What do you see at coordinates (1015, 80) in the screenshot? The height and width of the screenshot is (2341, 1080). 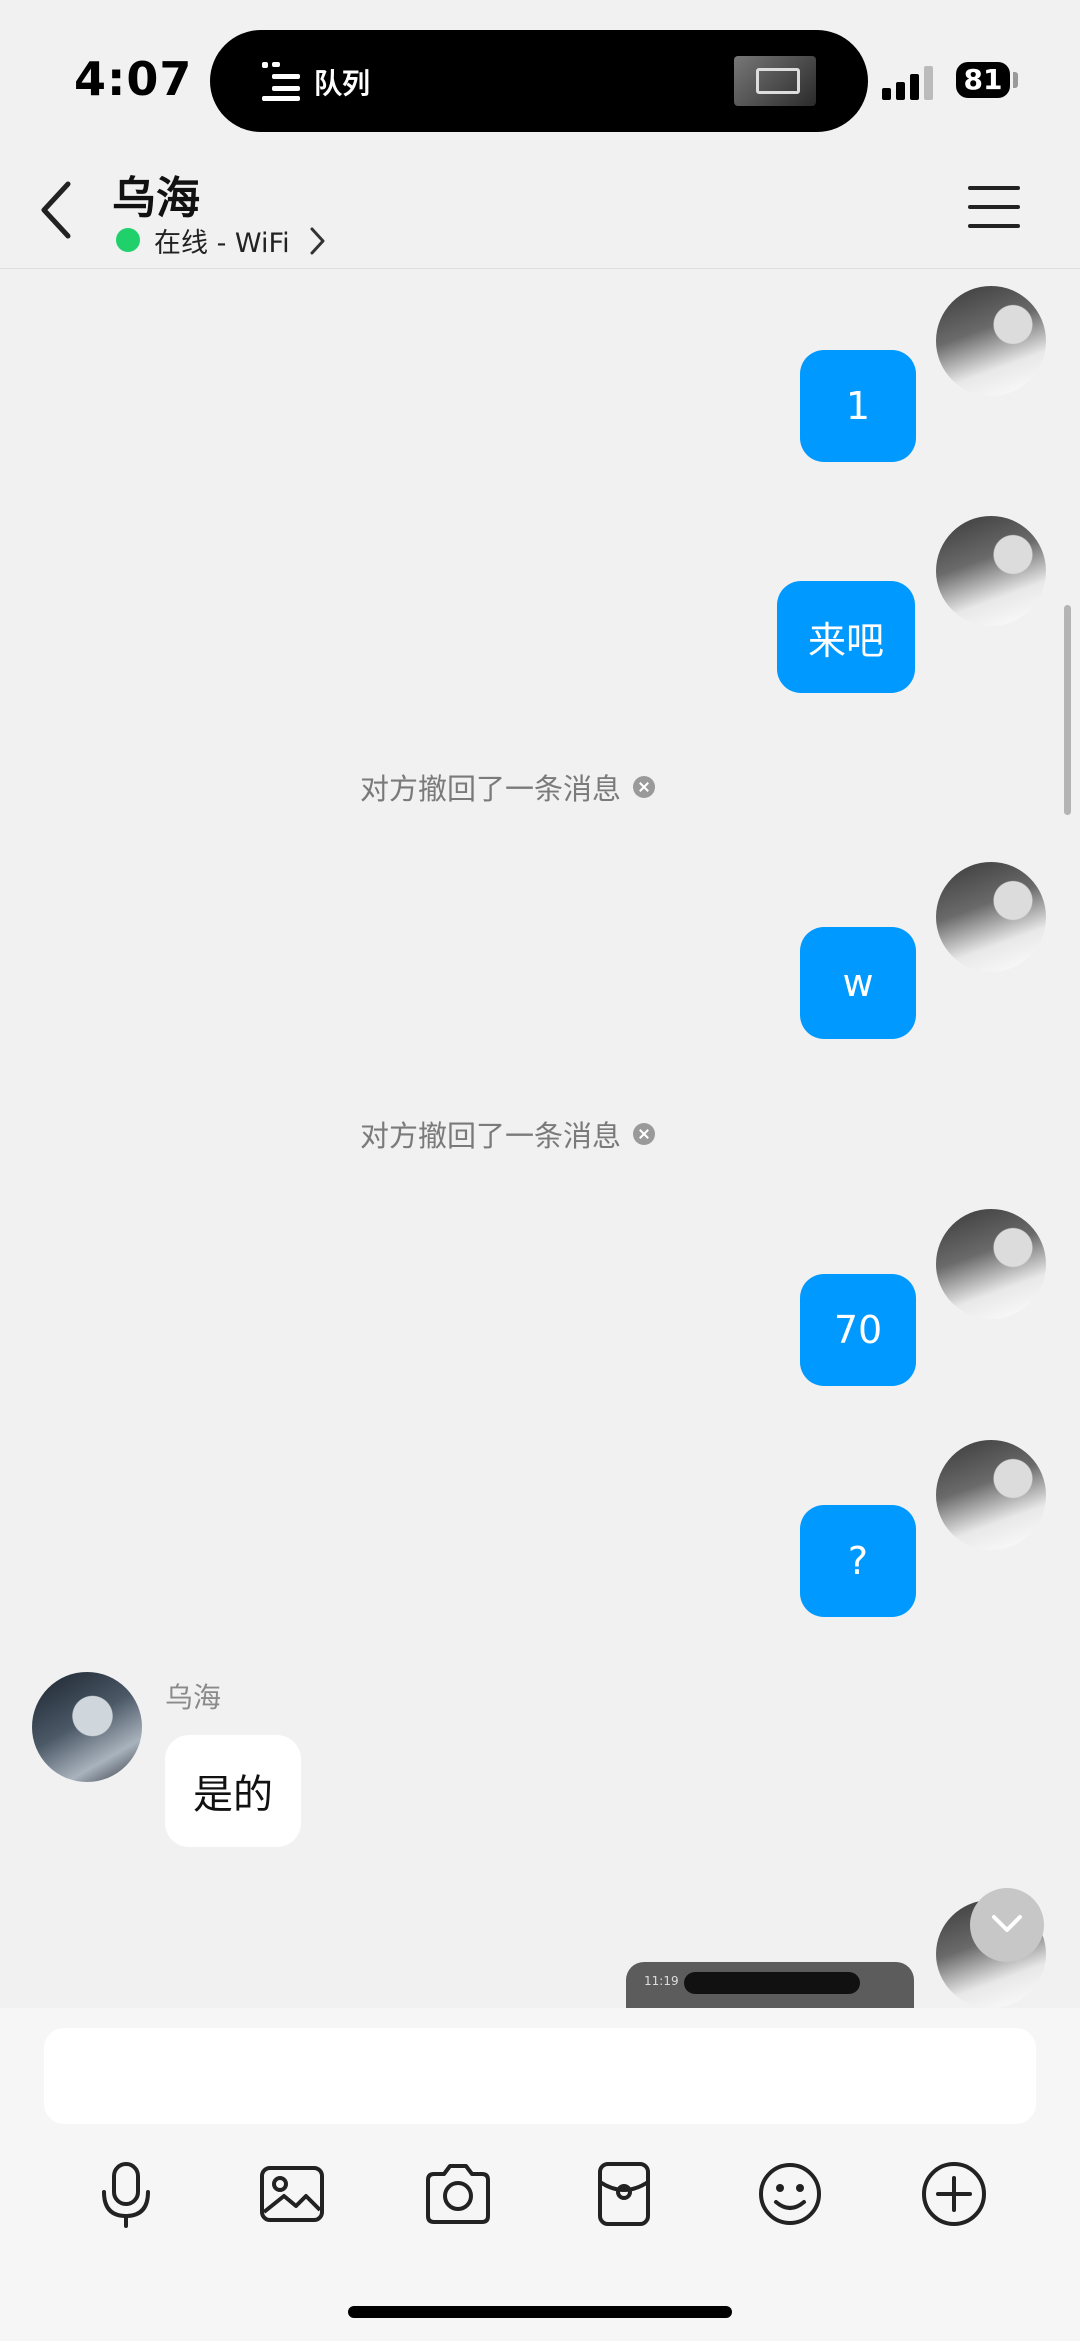 I see `battery-tip` at bounding box center [1015, 80].